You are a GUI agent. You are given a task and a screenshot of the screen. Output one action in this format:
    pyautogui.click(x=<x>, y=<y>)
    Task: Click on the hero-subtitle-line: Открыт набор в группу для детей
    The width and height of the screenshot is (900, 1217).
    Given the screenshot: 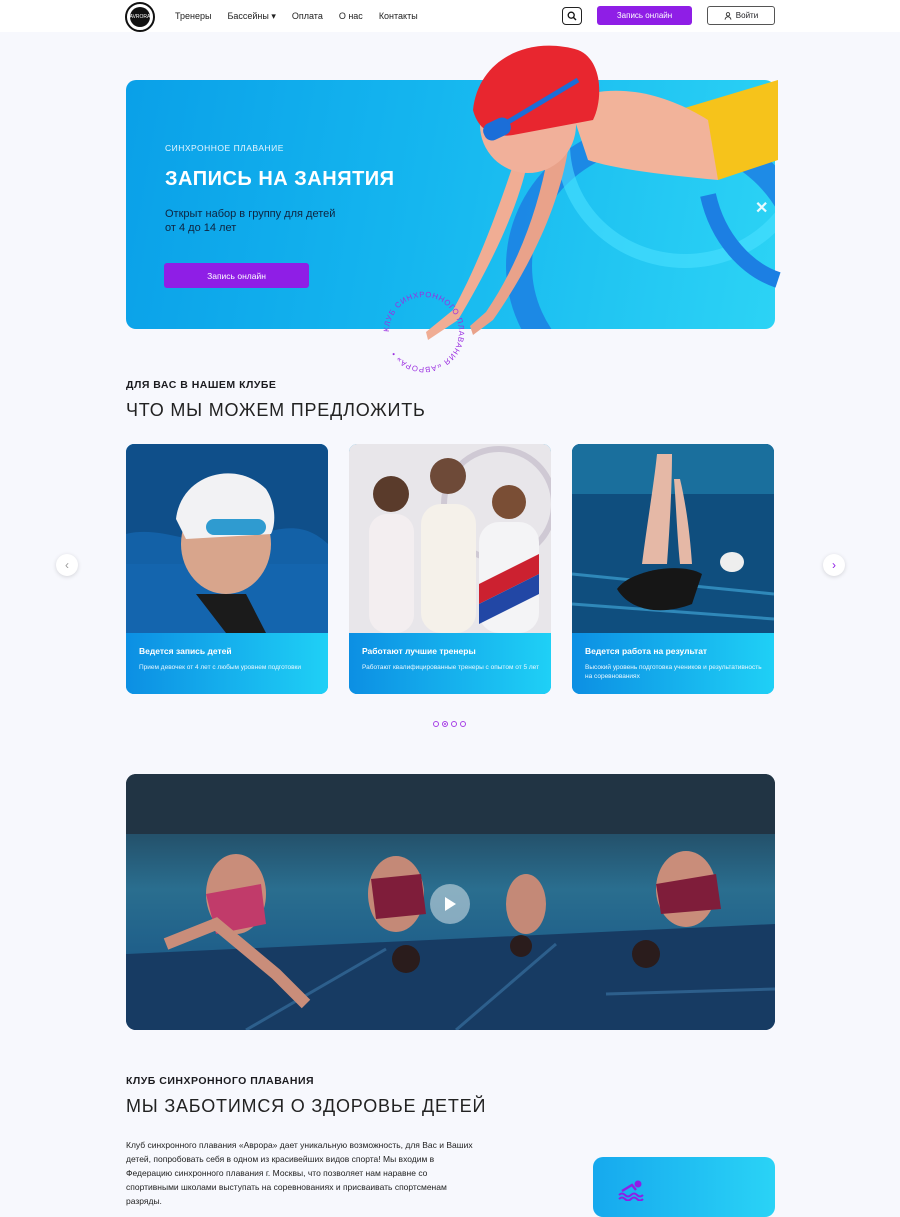 What is the action you would take?
    pyautogui.click(x=250, y=214)
    